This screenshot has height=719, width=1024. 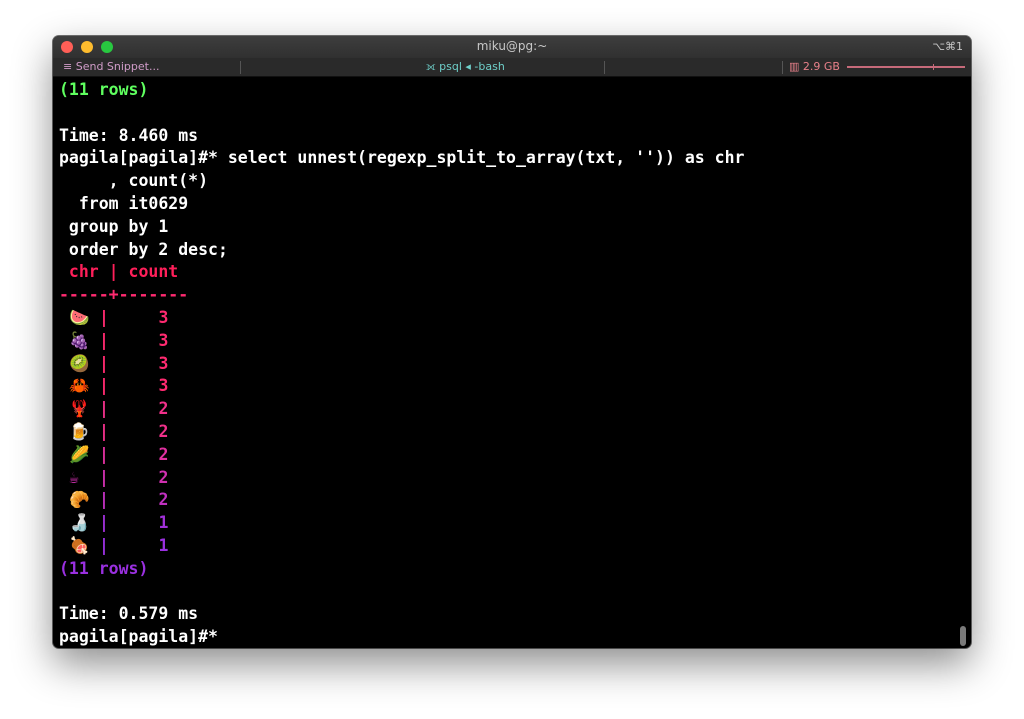 What do you see at coordinates (129, 135) in the screenshot?
I see `timing-line: Time: 8.460 ms` at bounding box center [129, 135].